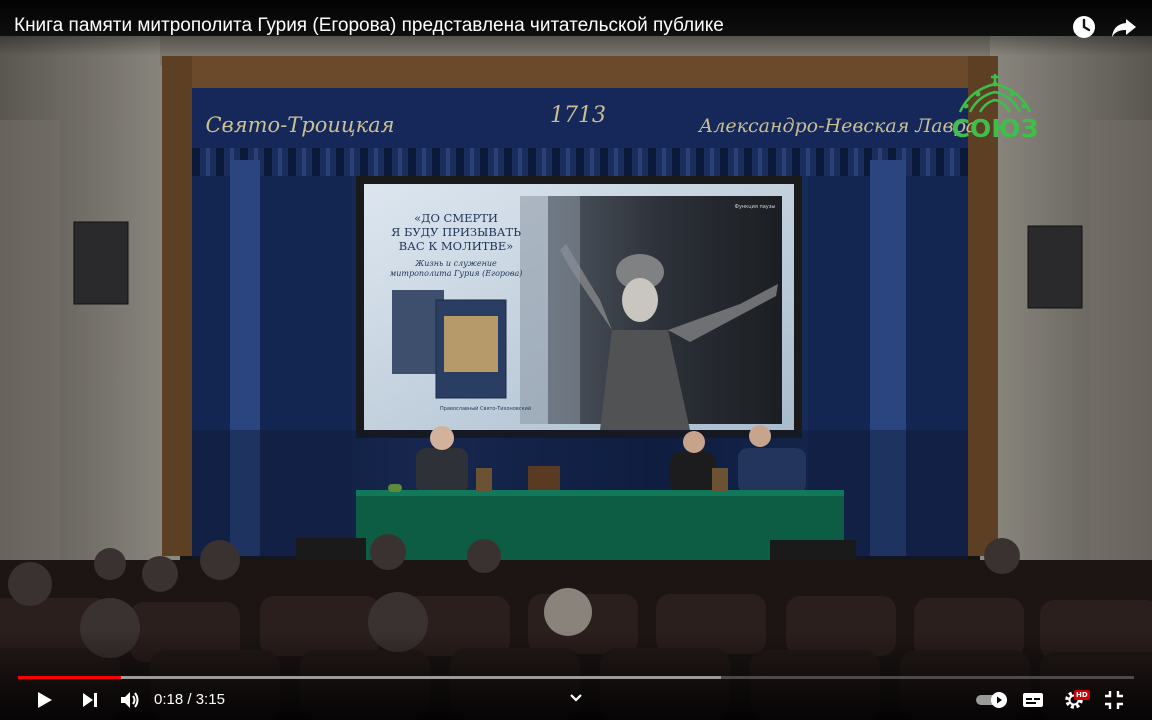 The image size is (1152, 720). I want to click on volume-icon, so click(130, 700).